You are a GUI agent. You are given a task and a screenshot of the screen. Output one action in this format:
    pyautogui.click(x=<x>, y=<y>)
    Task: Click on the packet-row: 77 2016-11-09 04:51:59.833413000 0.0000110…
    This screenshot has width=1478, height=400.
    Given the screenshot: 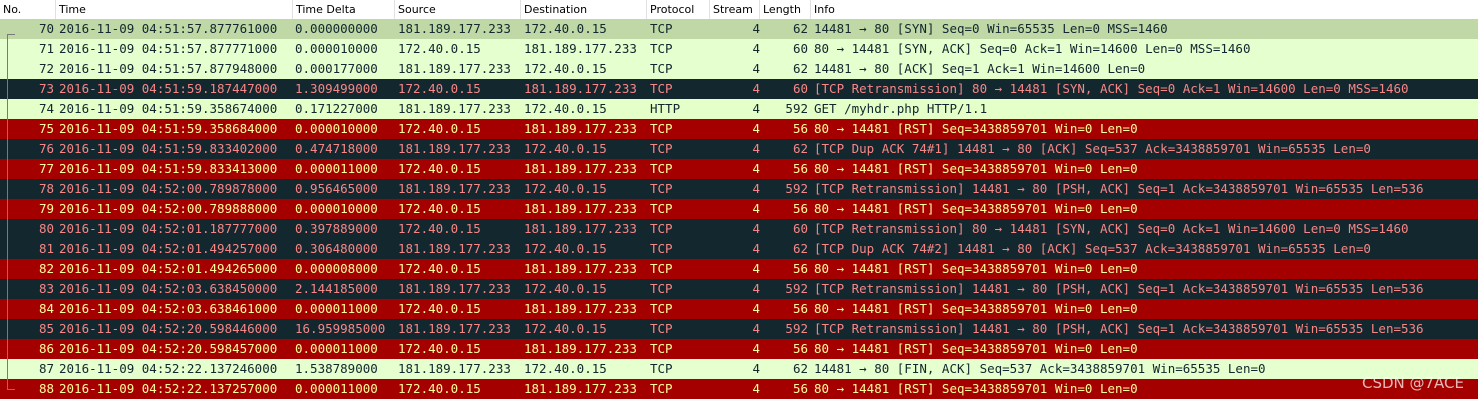 What is the action you would take?
    pyautogui.click(x=739, y=169)
    